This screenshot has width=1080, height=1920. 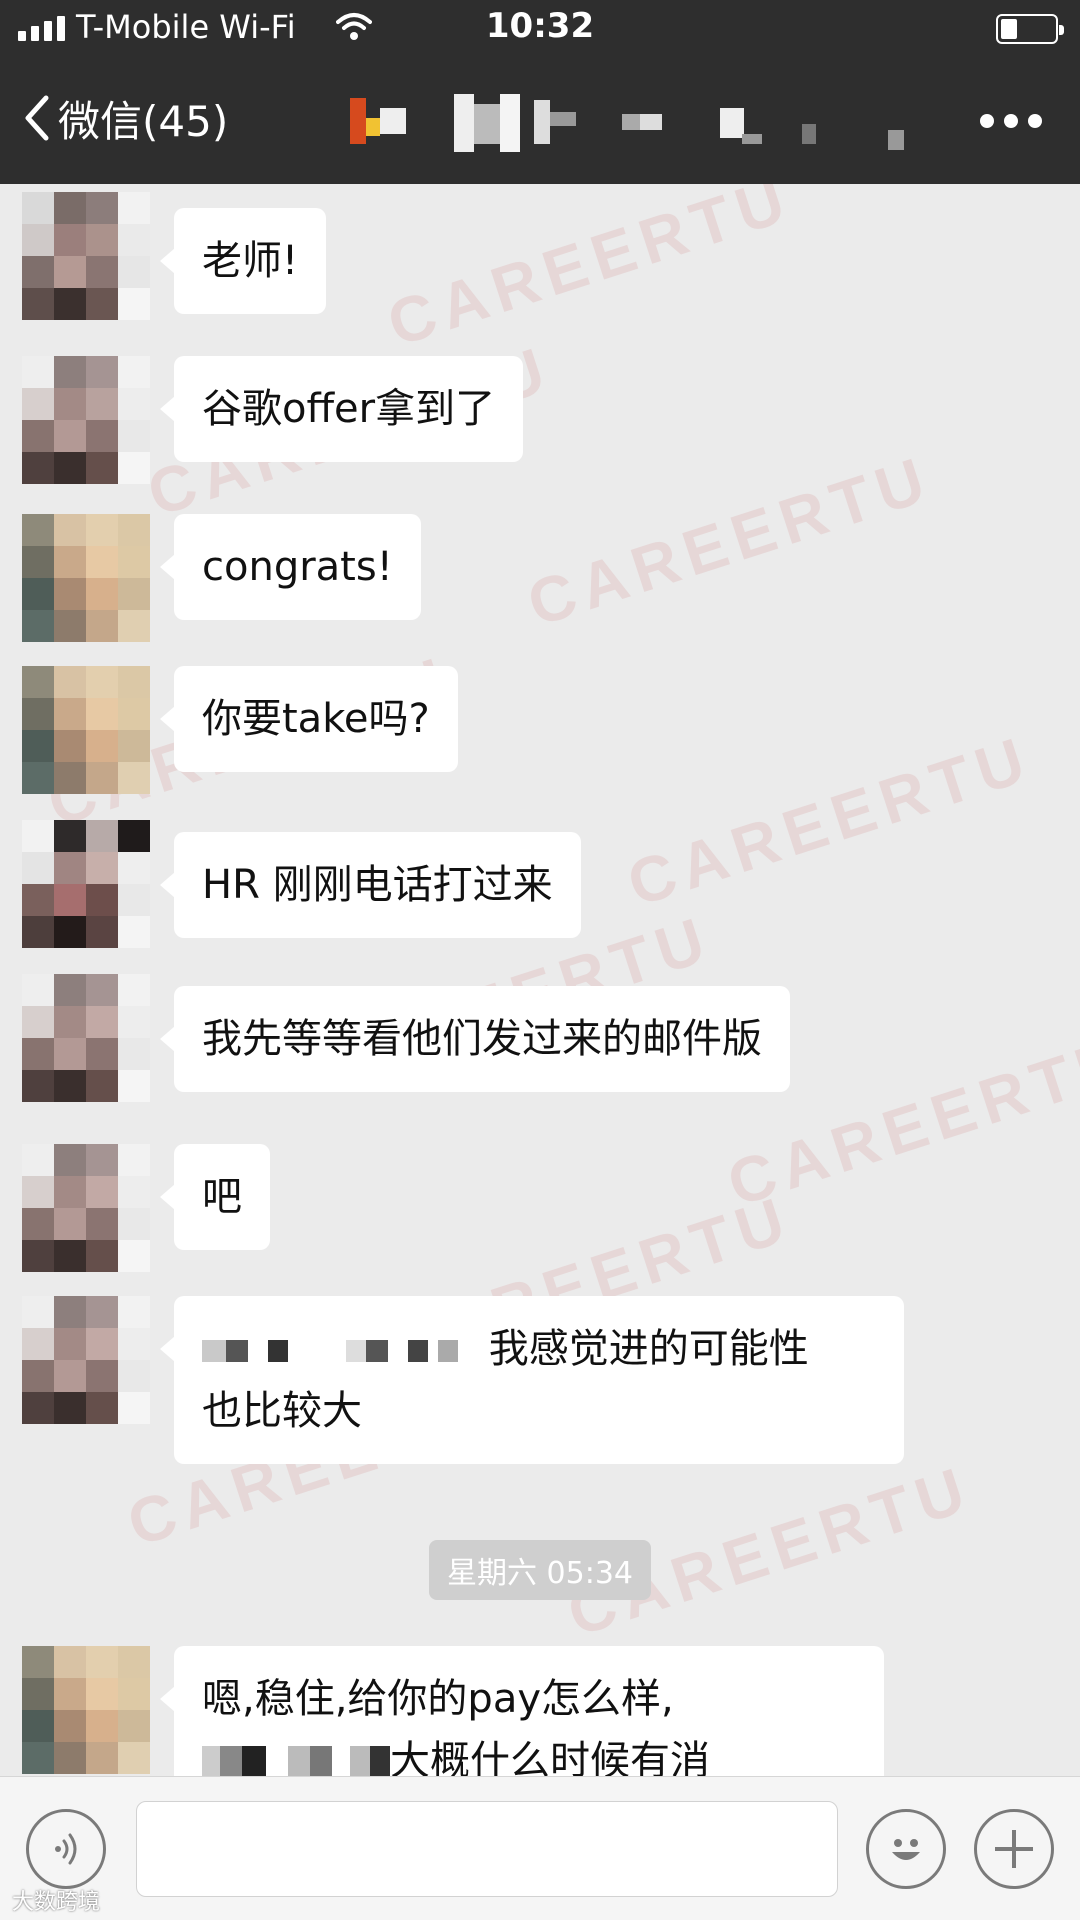 I want to click on message-text: 大概什么时候有消, so click(x=550, y=1757).